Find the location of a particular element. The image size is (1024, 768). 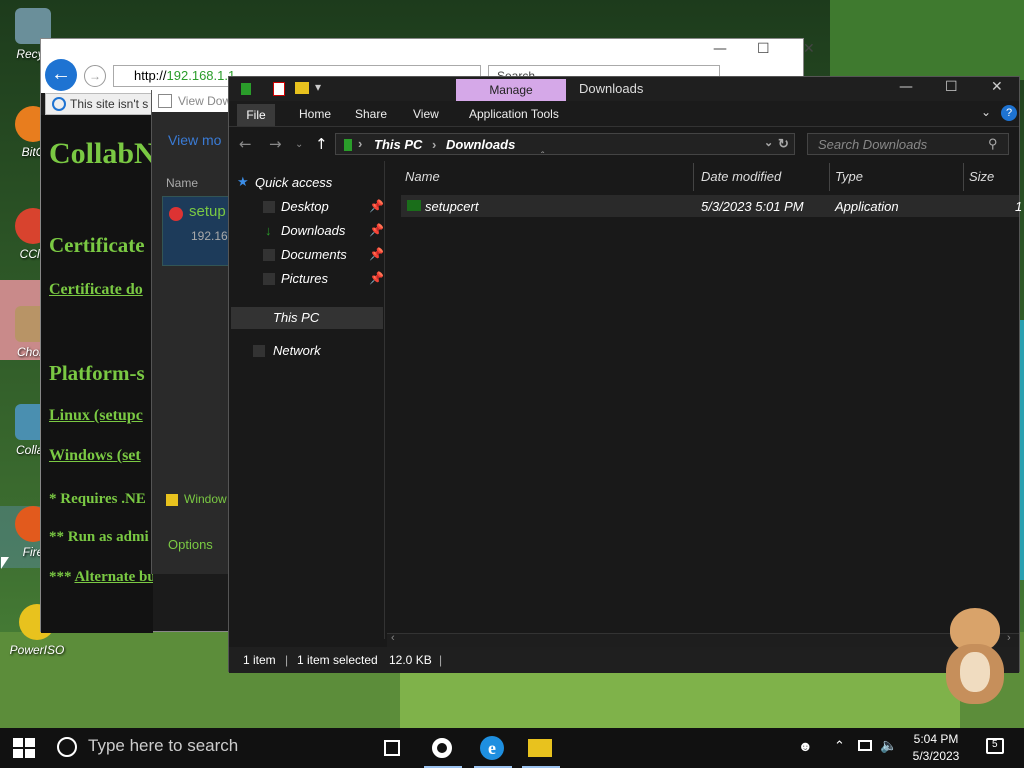

manage-tab: Manage is located at coordinates (511, 90).